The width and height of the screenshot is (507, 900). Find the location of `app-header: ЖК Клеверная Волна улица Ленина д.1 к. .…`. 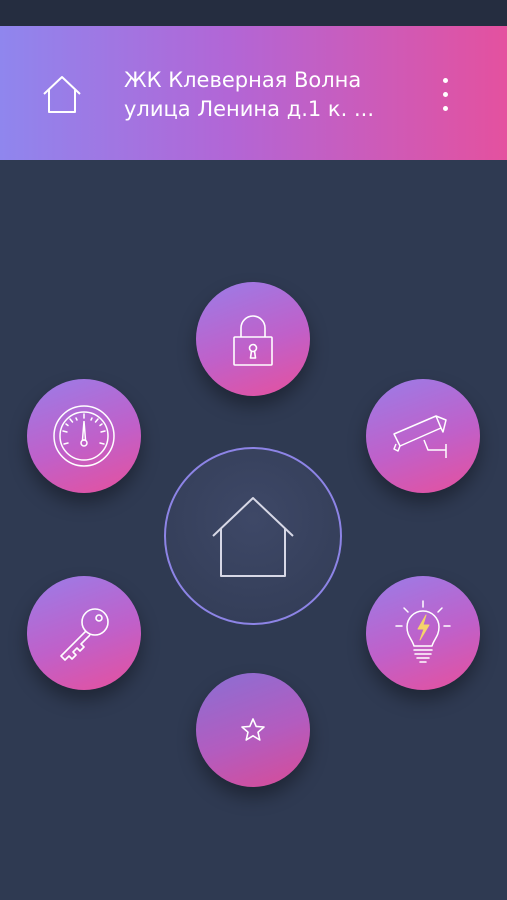

app-header: ЖК Клеверная Волна улица Ленина д.1 к. .… is located at coordinates (253, 93).